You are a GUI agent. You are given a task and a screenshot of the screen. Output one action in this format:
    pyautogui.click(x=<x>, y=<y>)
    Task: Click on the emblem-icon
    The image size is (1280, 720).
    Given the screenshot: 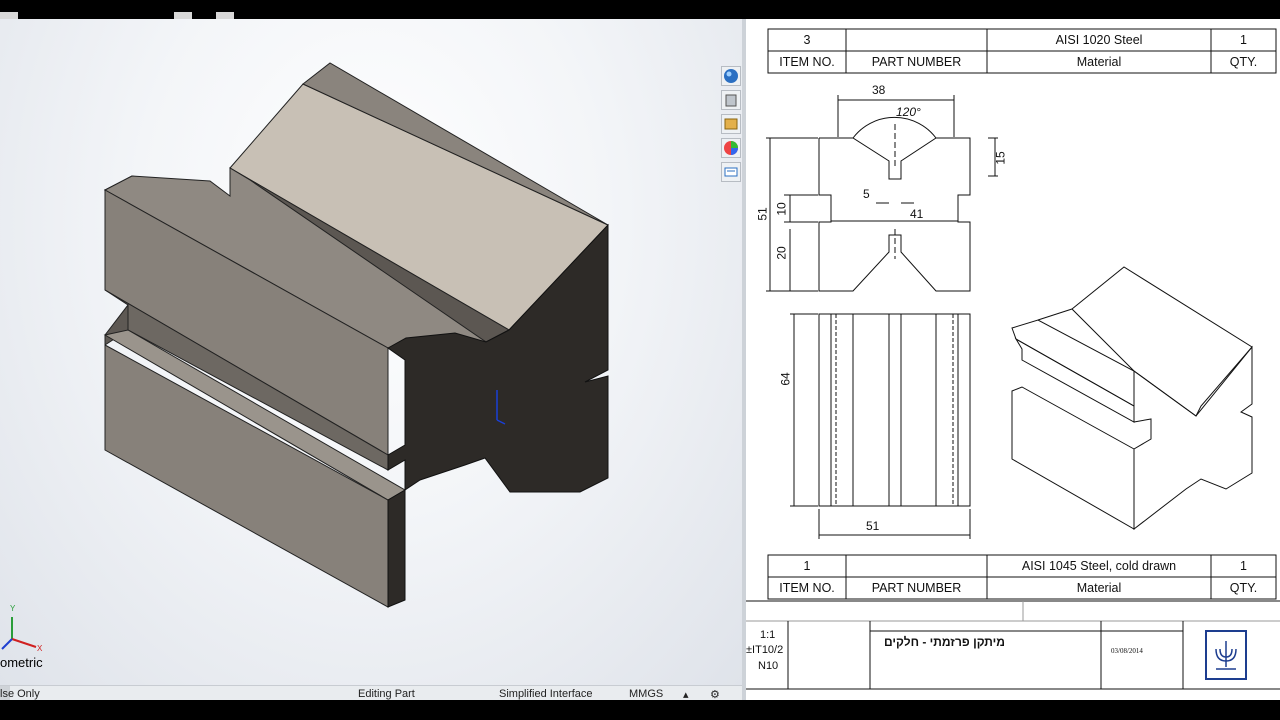 What is the action you would take?
    pyautogui.click(x=1226, y=655)
    